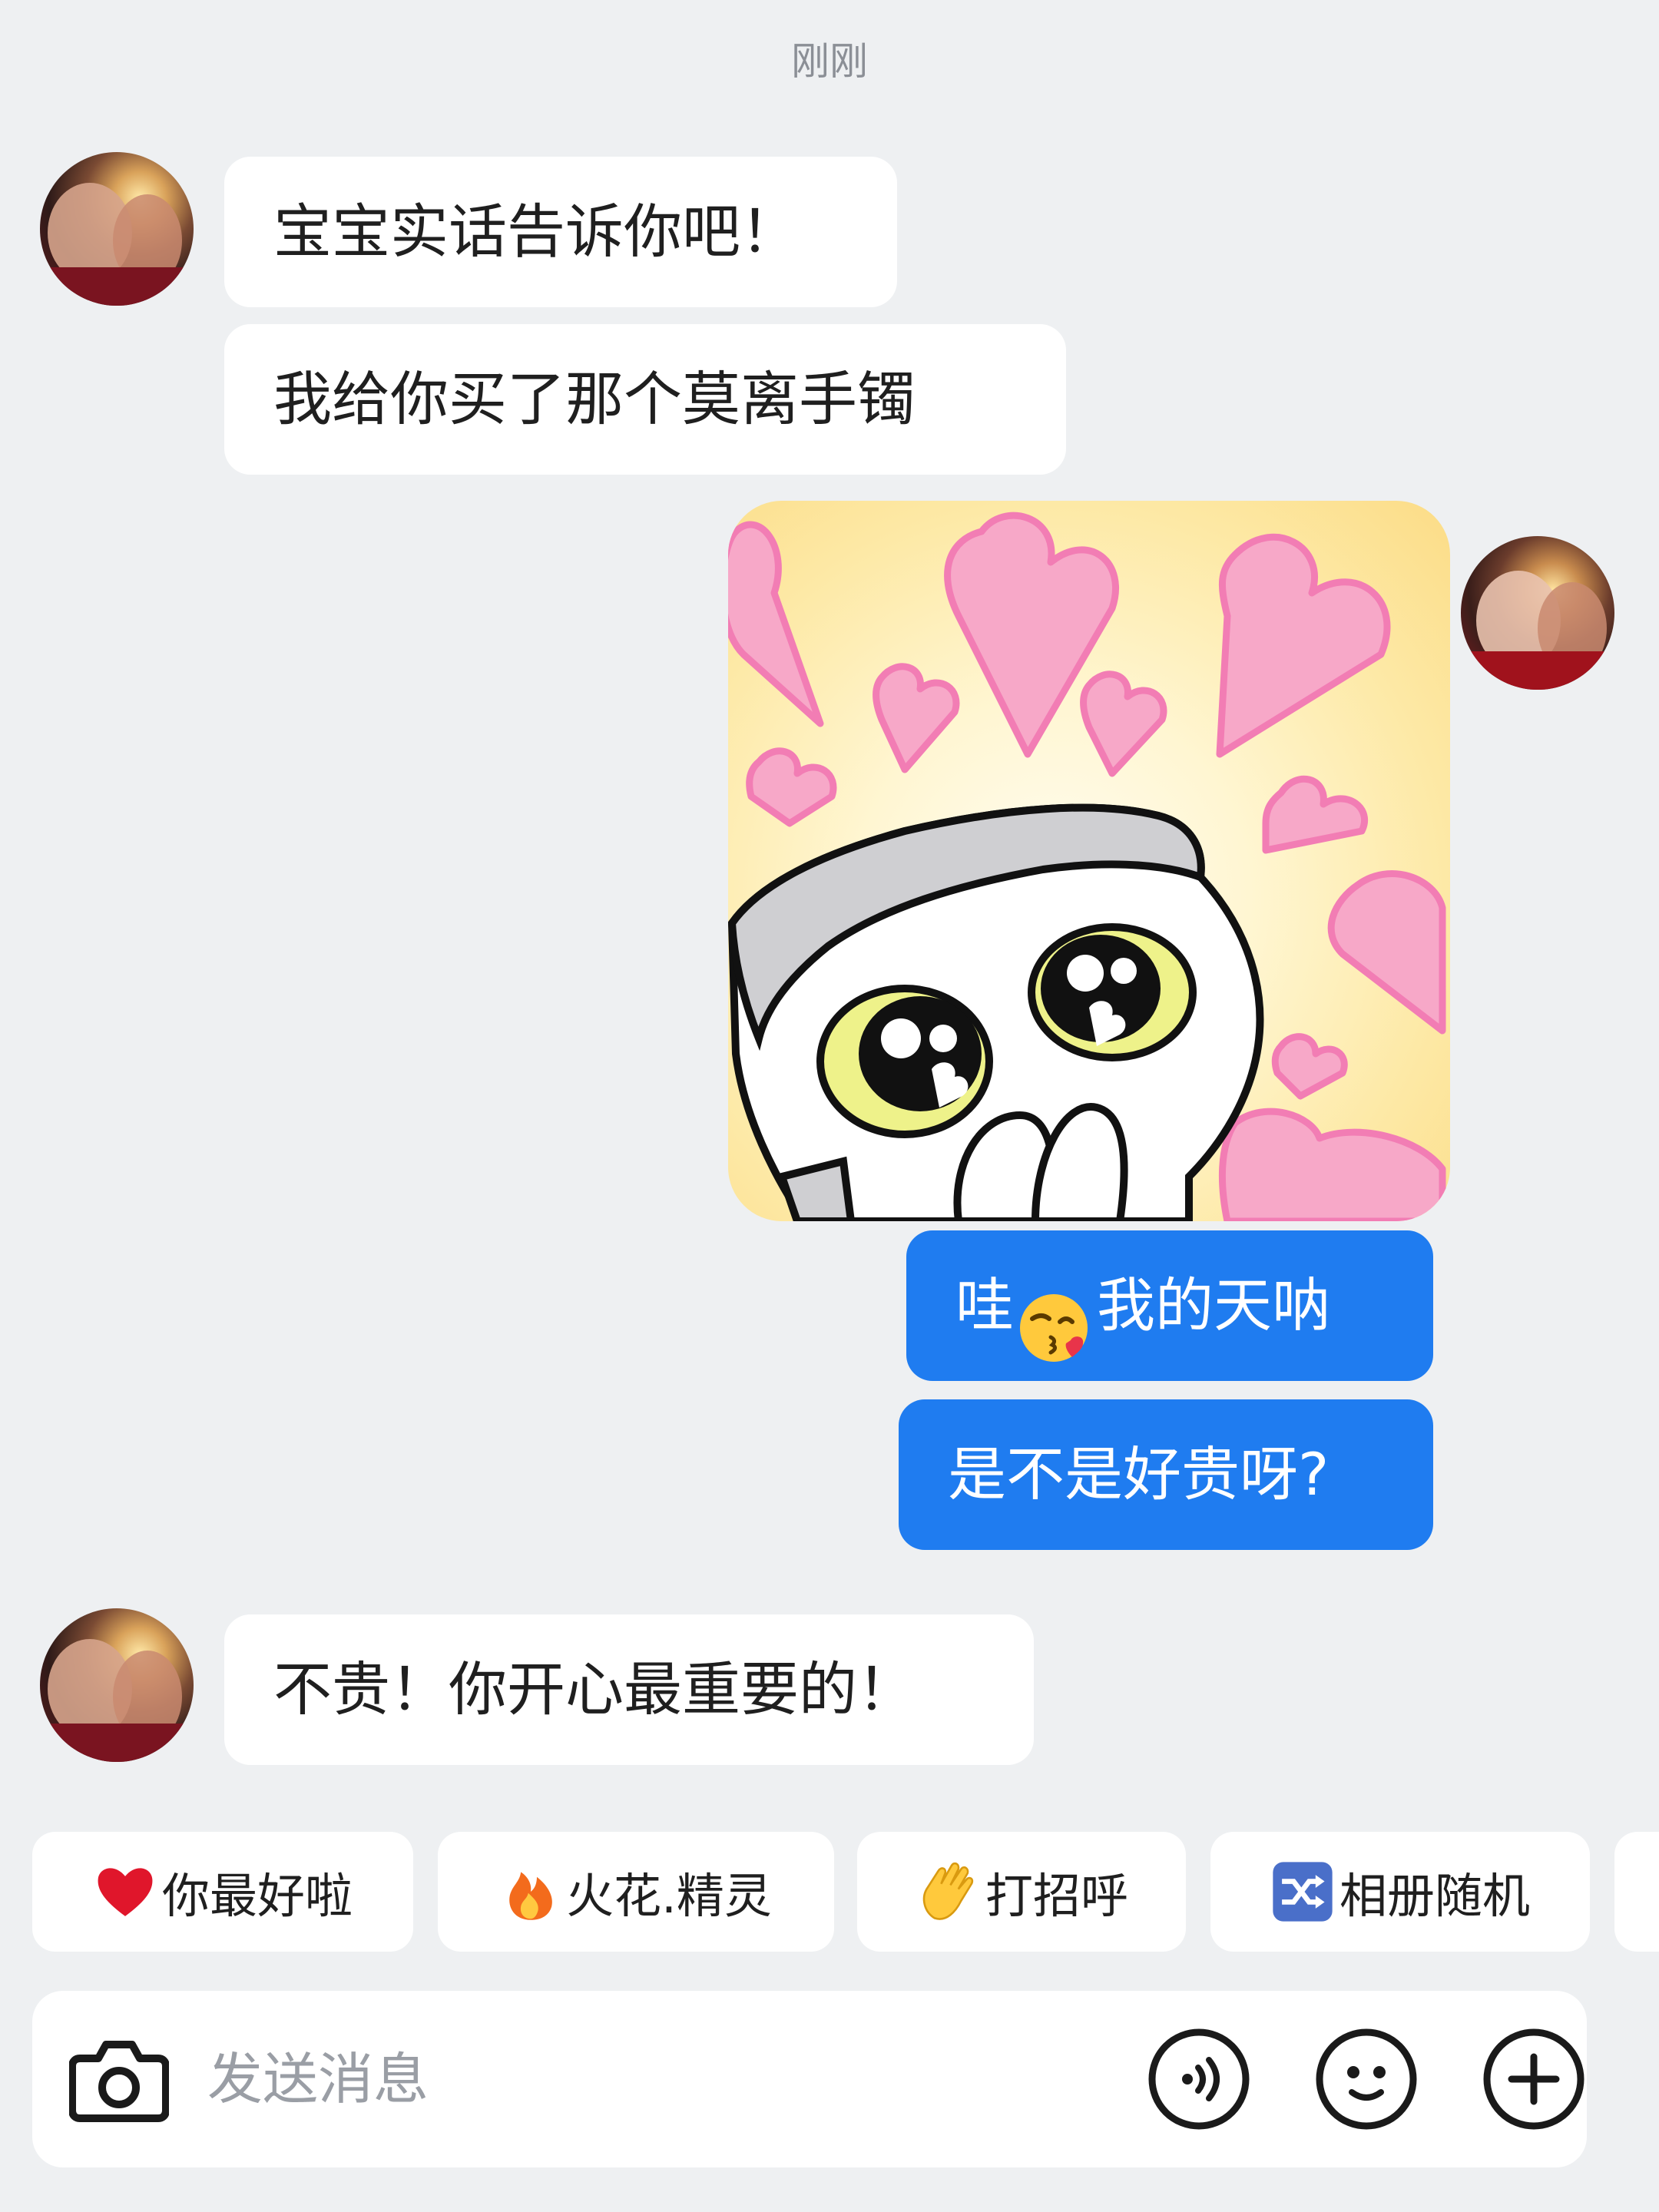 Image resolution: width=1659 pixels, height=2212 pixels. I want to click on message-text: 不贵！你开心最重要的！, so click(595, 1690).